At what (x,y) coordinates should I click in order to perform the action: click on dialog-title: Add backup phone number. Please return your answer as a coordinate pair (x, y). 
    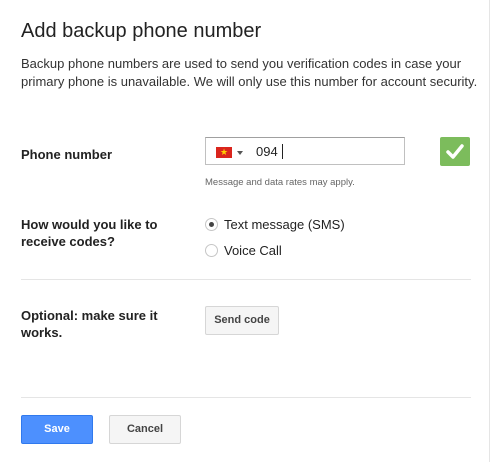
    Looking at the image, I should click on (141, 31).